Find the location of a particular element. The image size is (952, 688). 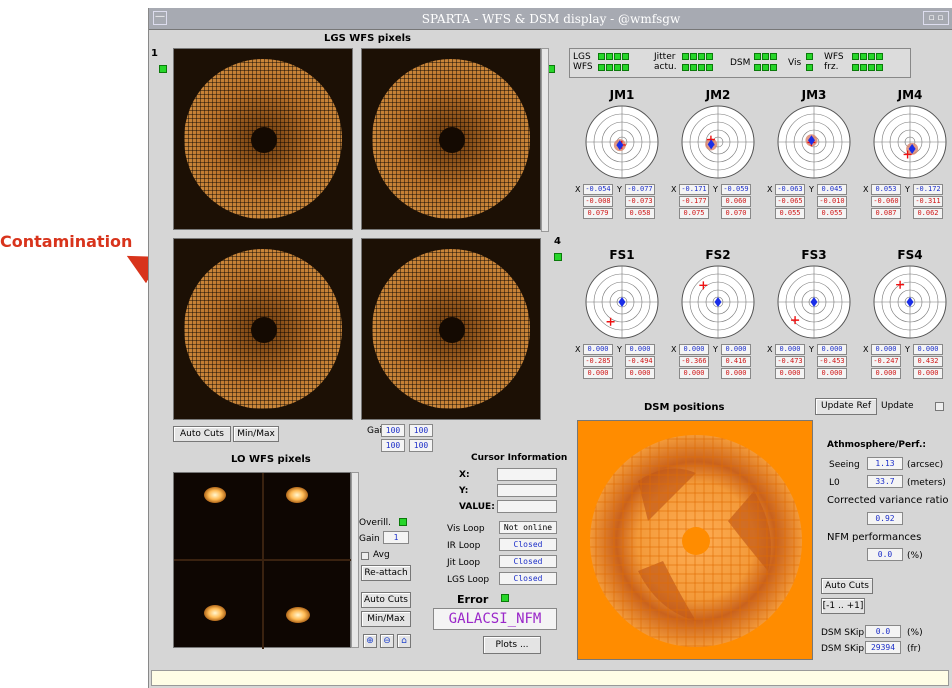

loop-value-lgs: Closed is located at coordinates (528, 578).